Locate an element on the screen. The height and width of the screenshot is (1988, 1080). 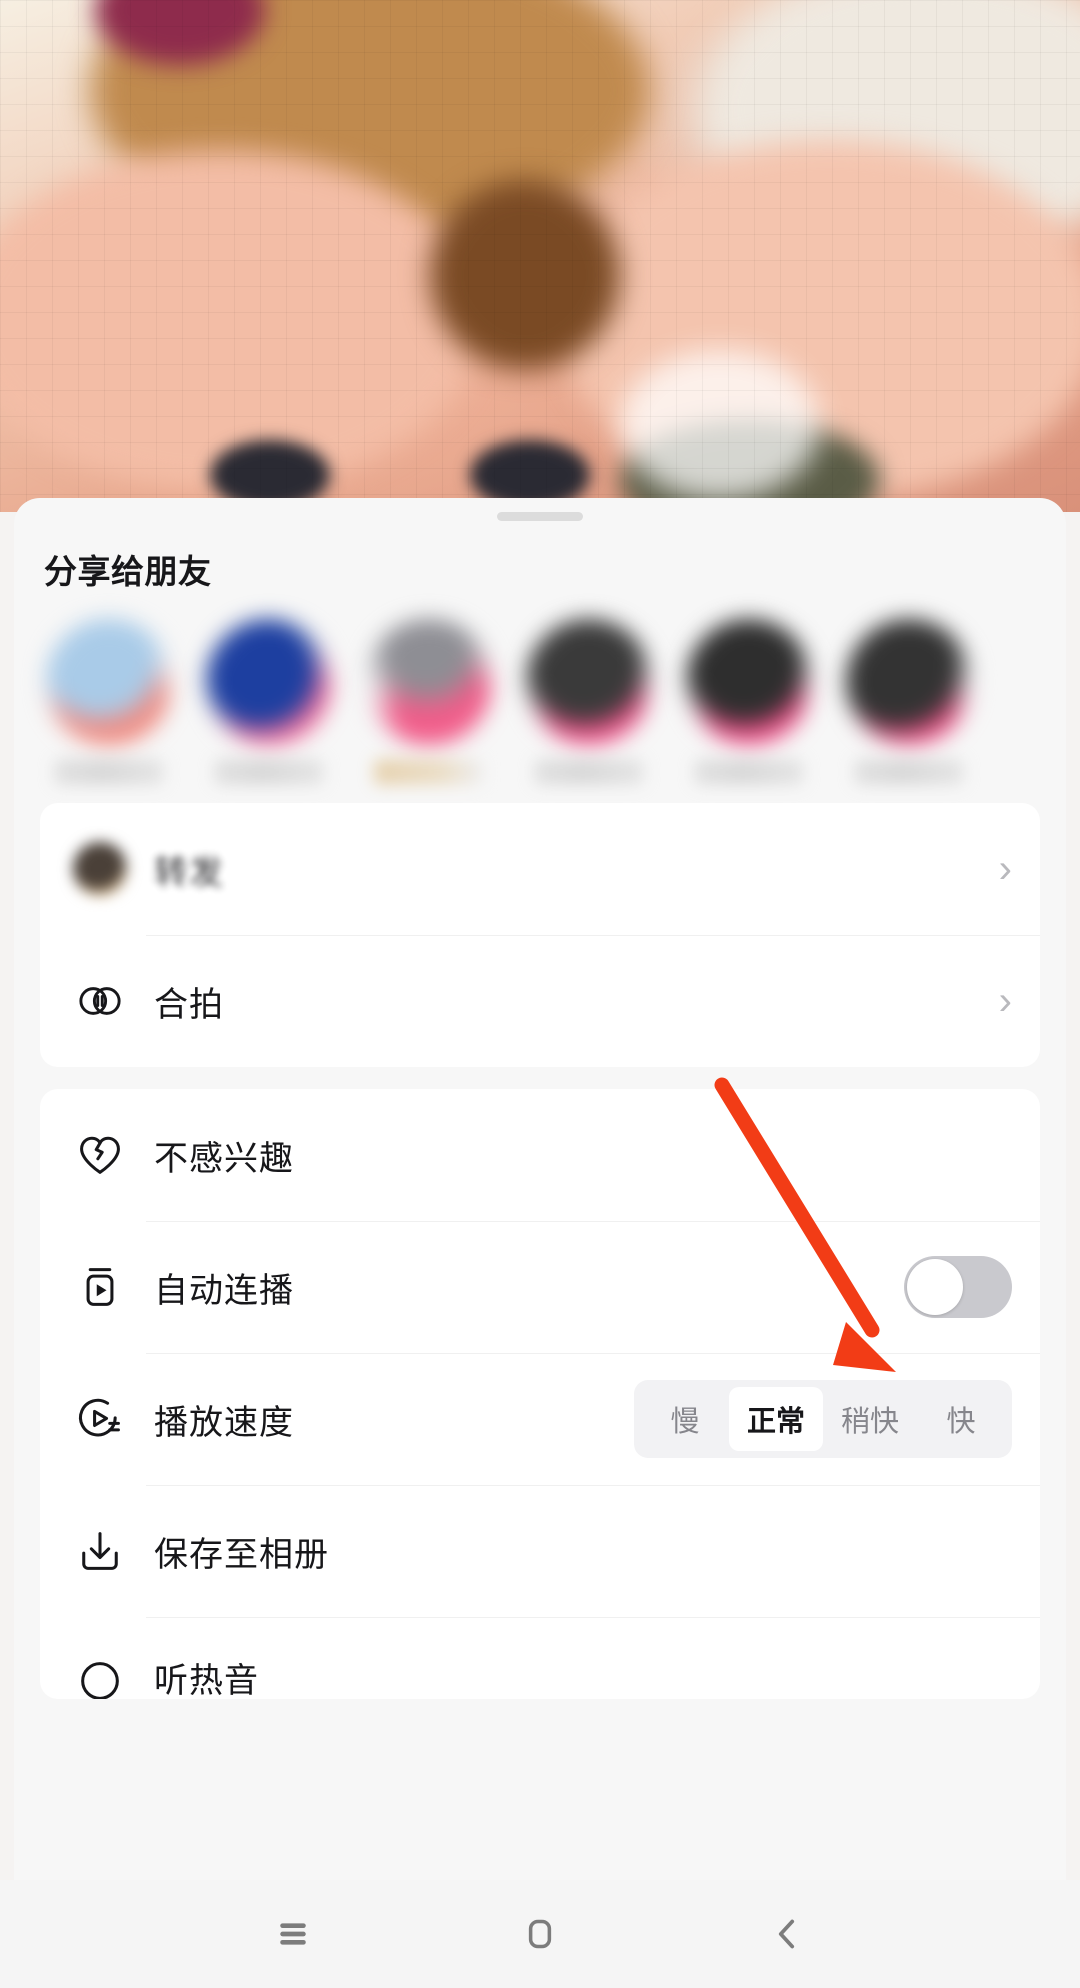
autoplay-icon is located at coordinates (100, 1287).